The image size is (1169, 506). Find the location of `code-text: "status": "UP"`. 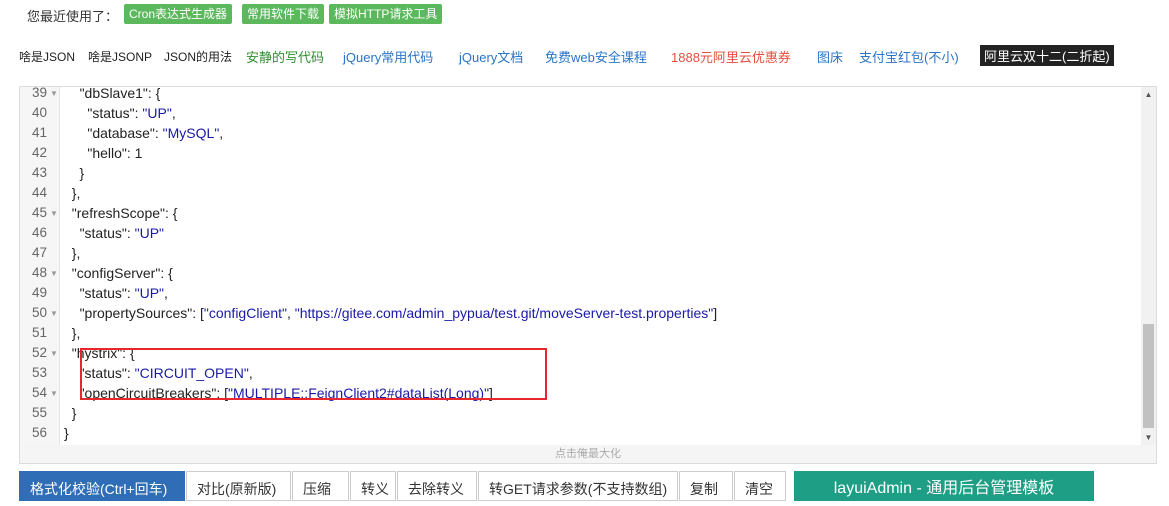

code-text: "status": "UP" is located at coordinates (122, 233).